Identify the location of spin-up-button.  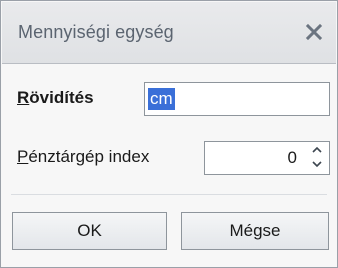
(317, 150).